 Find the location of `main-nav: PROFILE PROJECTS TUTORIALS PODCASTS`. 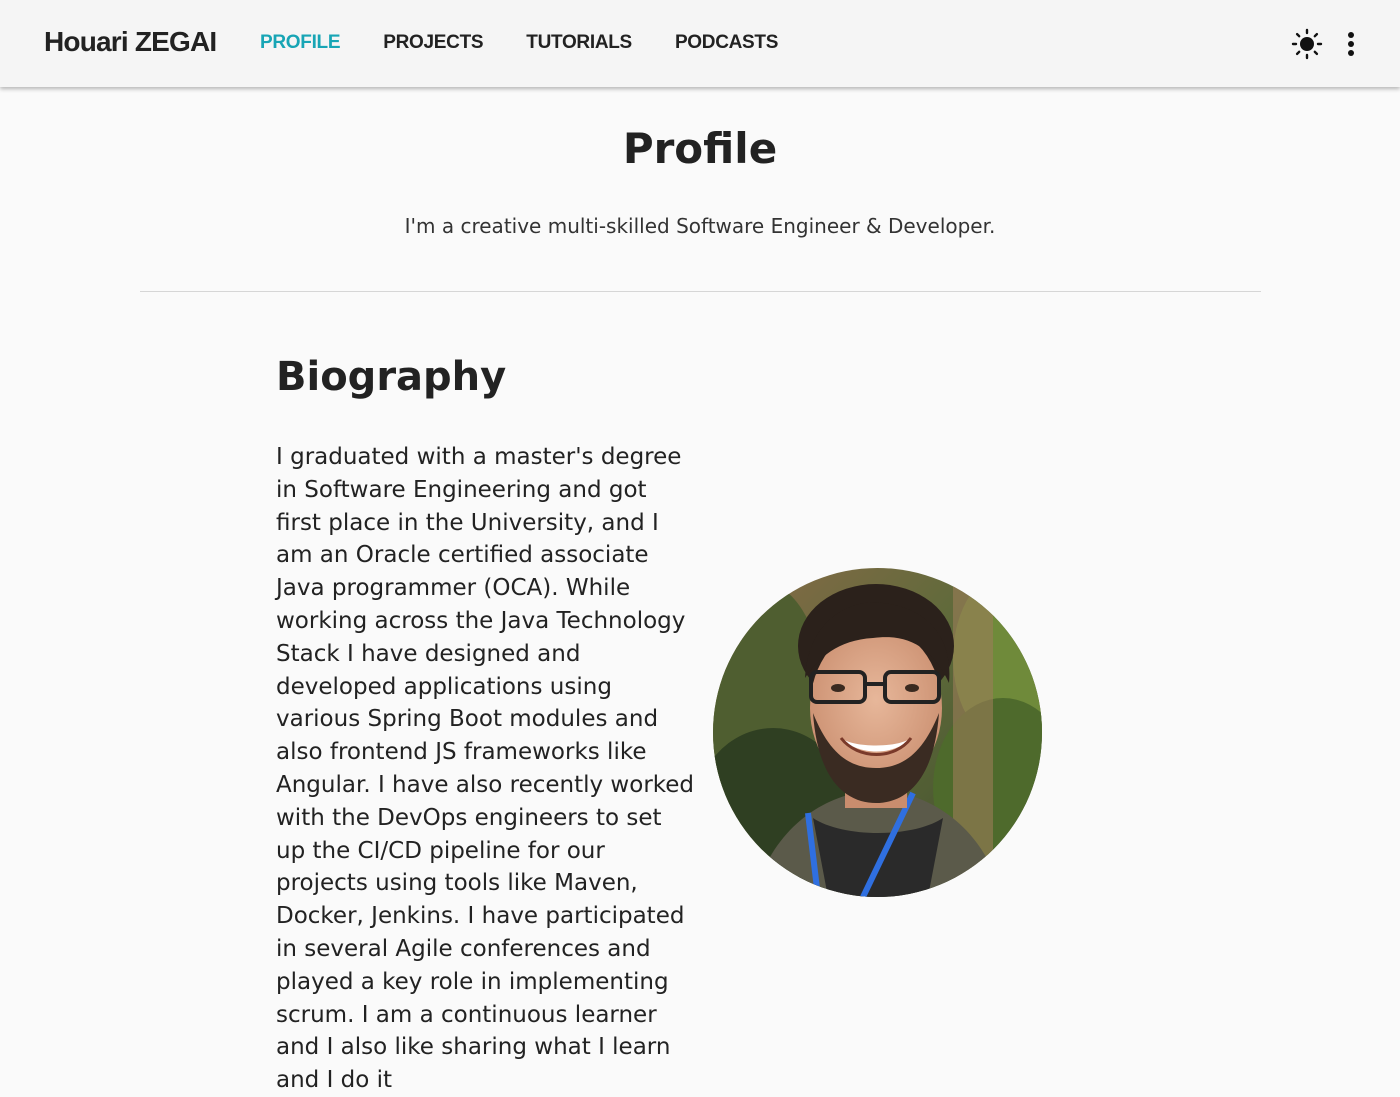

main-nav: PROFILE PROJECTS TUTORIALS PODCASTS is located at coordinates (540, 43).